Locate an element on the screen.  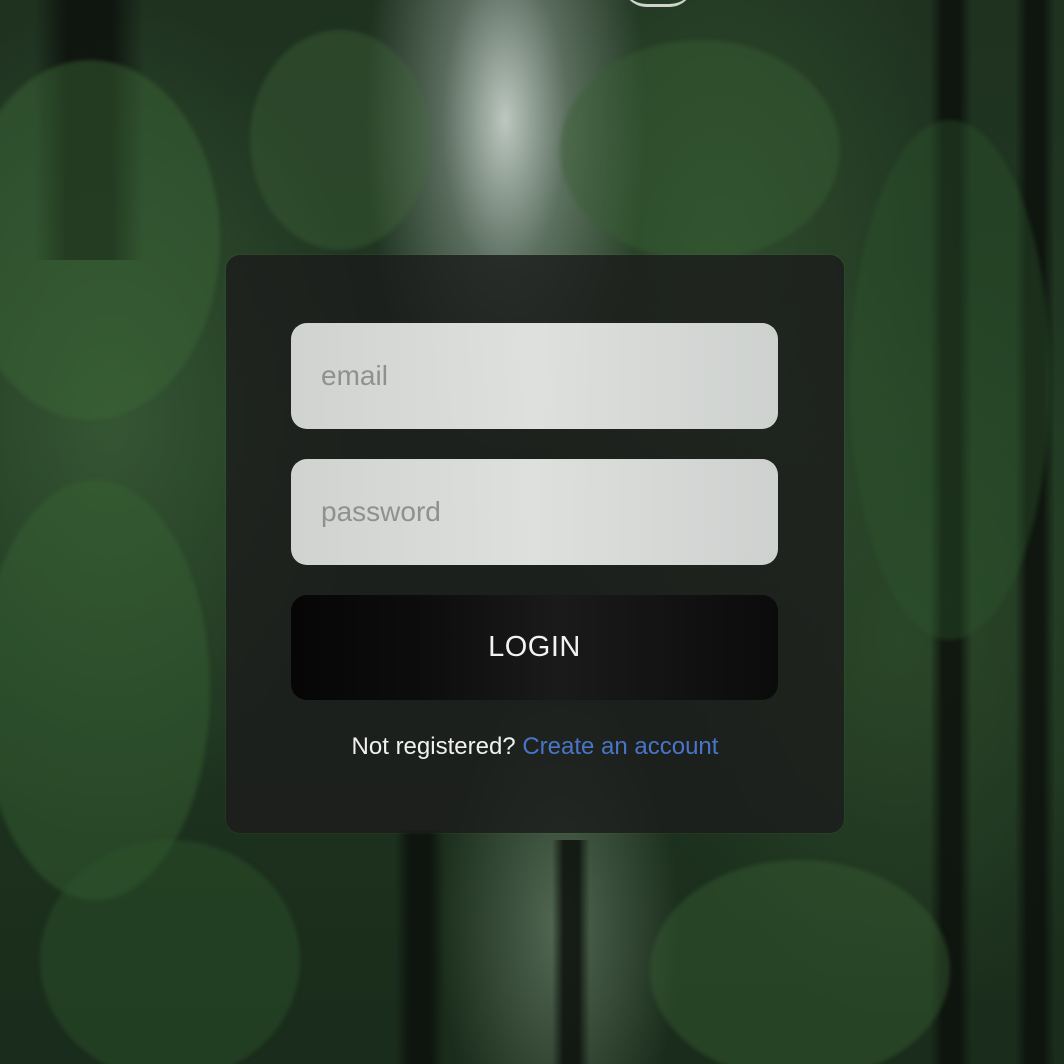
password-input is located at coordinates (534, 512).